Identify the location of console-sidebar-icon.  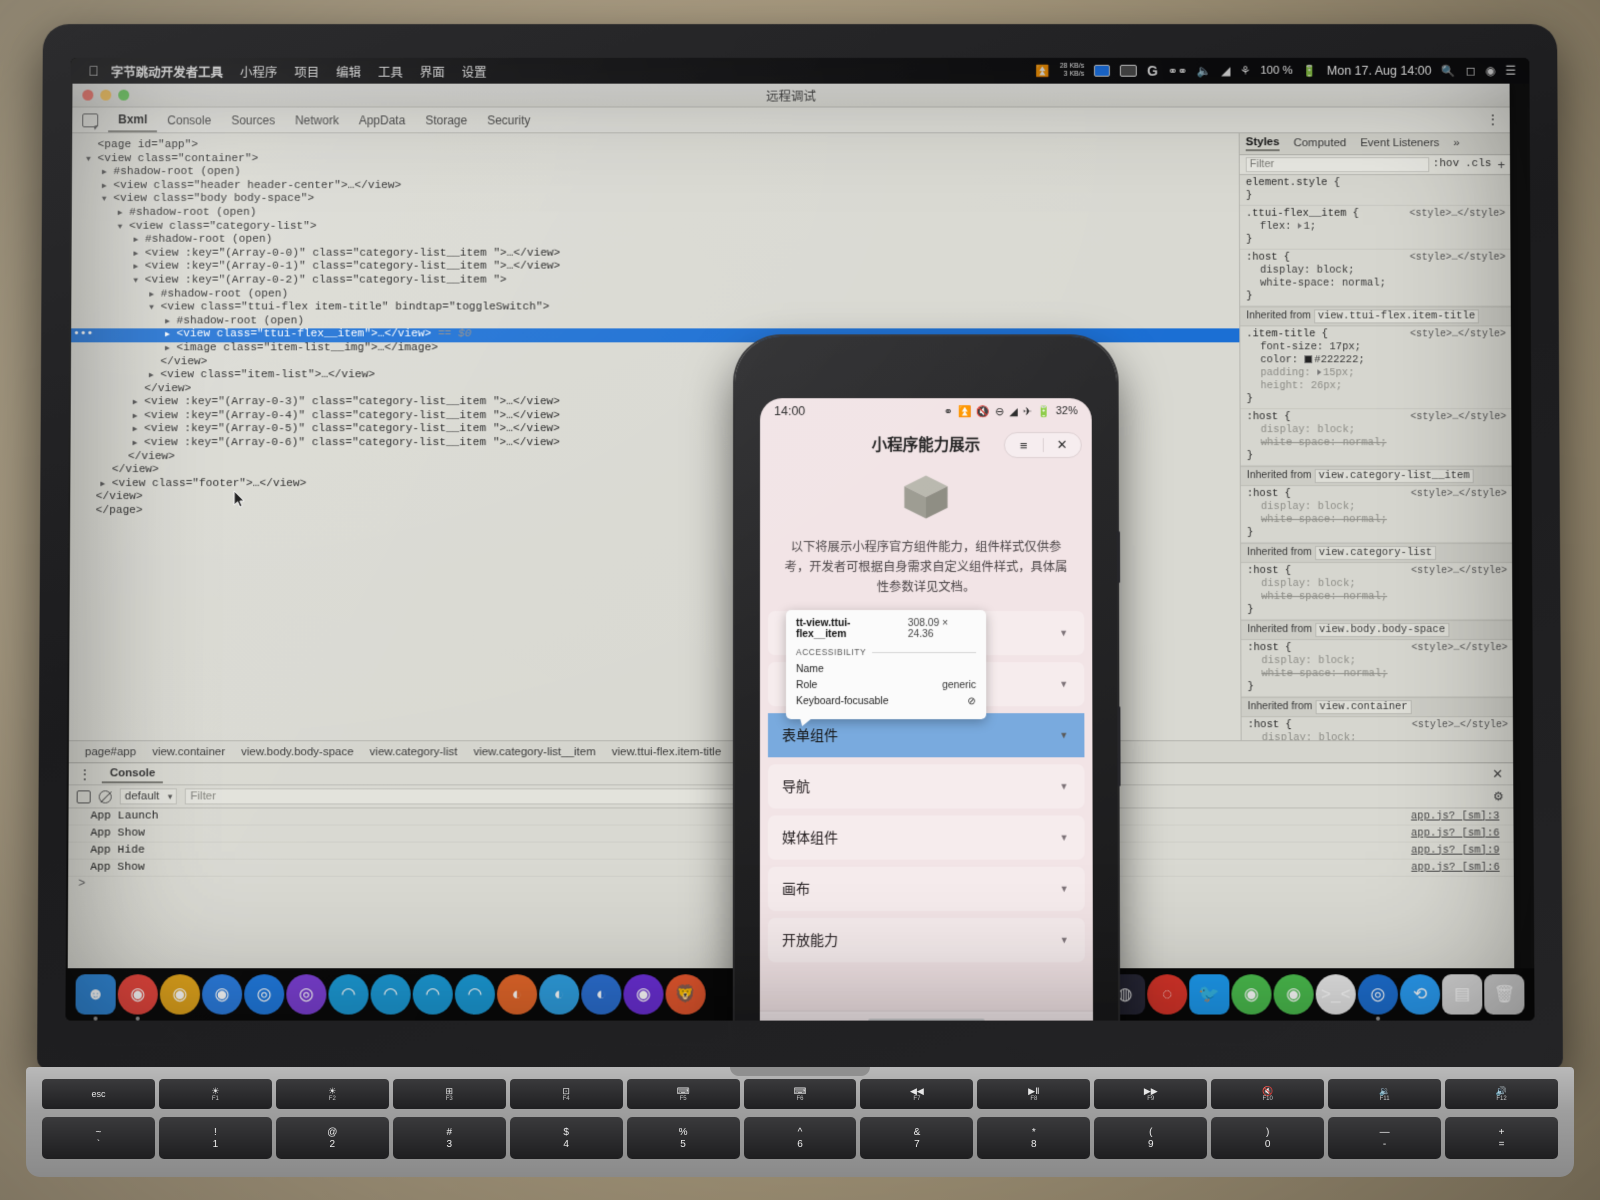
(83, 796).